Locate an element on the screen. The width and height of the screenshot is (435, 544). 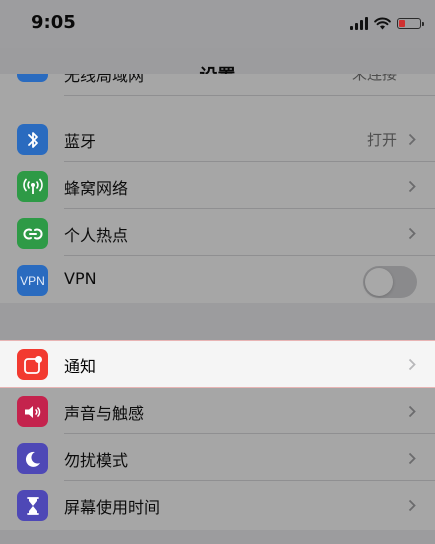
do-not-disturb-label: 勿扰模式 is located at coordinates (96, 460).